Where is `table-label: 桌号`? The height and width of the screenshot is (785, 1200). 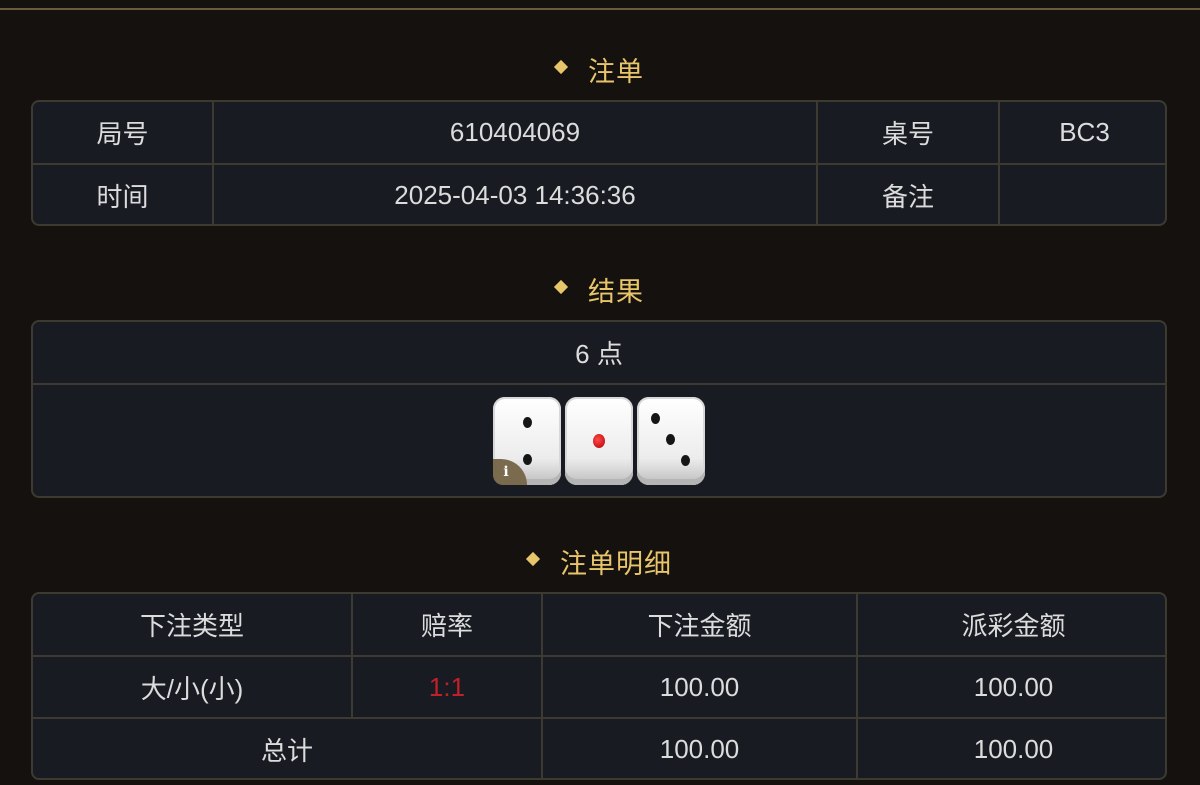
table-label: 桌号 is located at coordinates (908, 133).